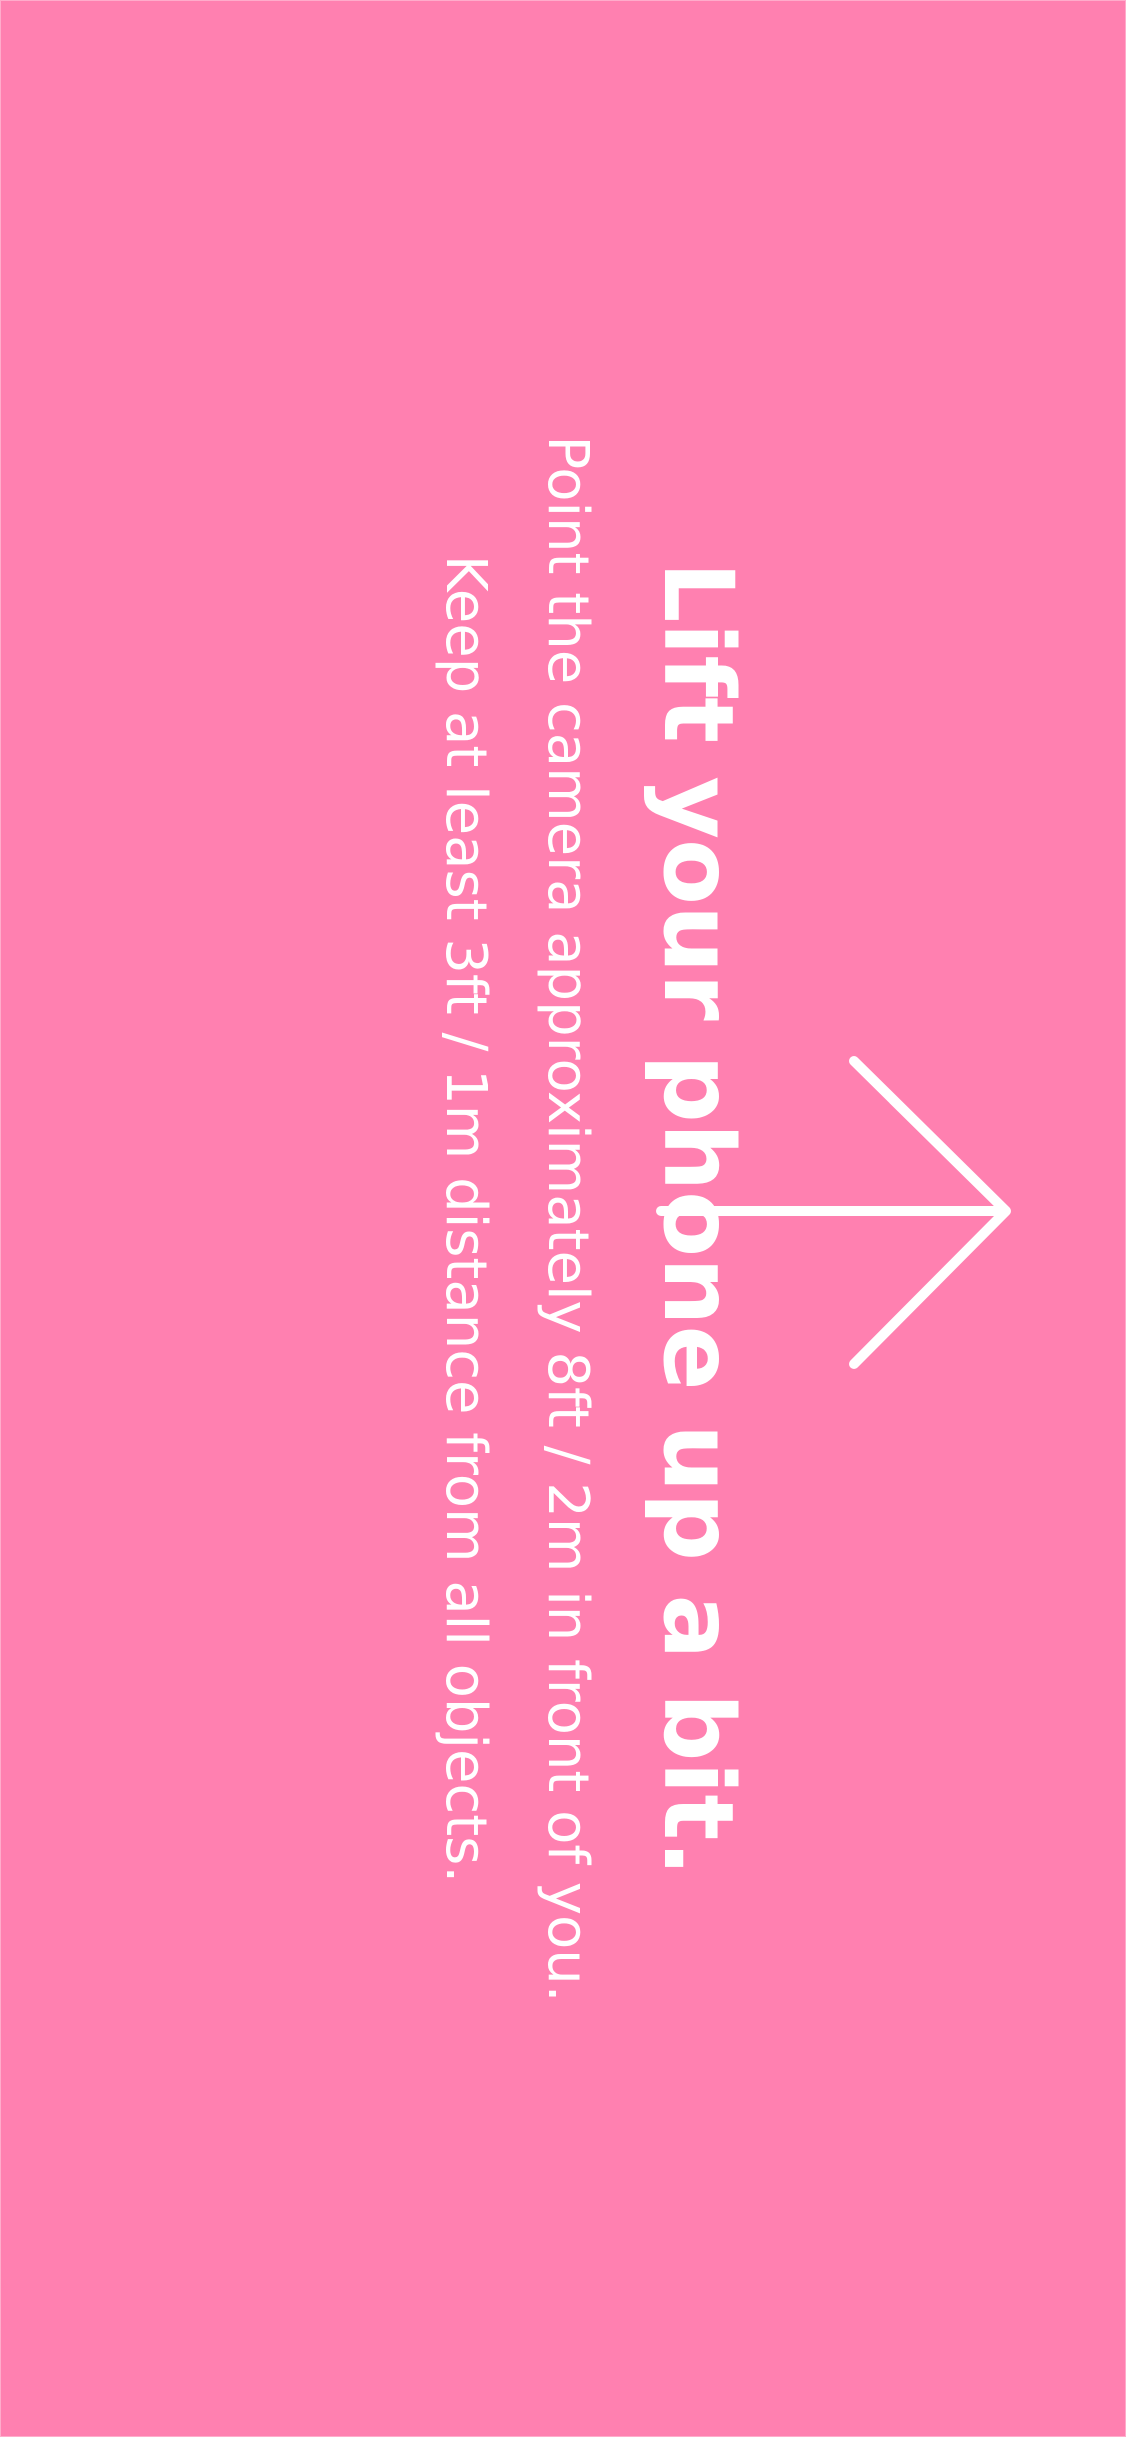 This screenshot has height=2437, width=1126. Describe the element at coordinates (698, 1219) in the screenshot. I see `instruction-title: Lift your phone up a bit.` at that location.